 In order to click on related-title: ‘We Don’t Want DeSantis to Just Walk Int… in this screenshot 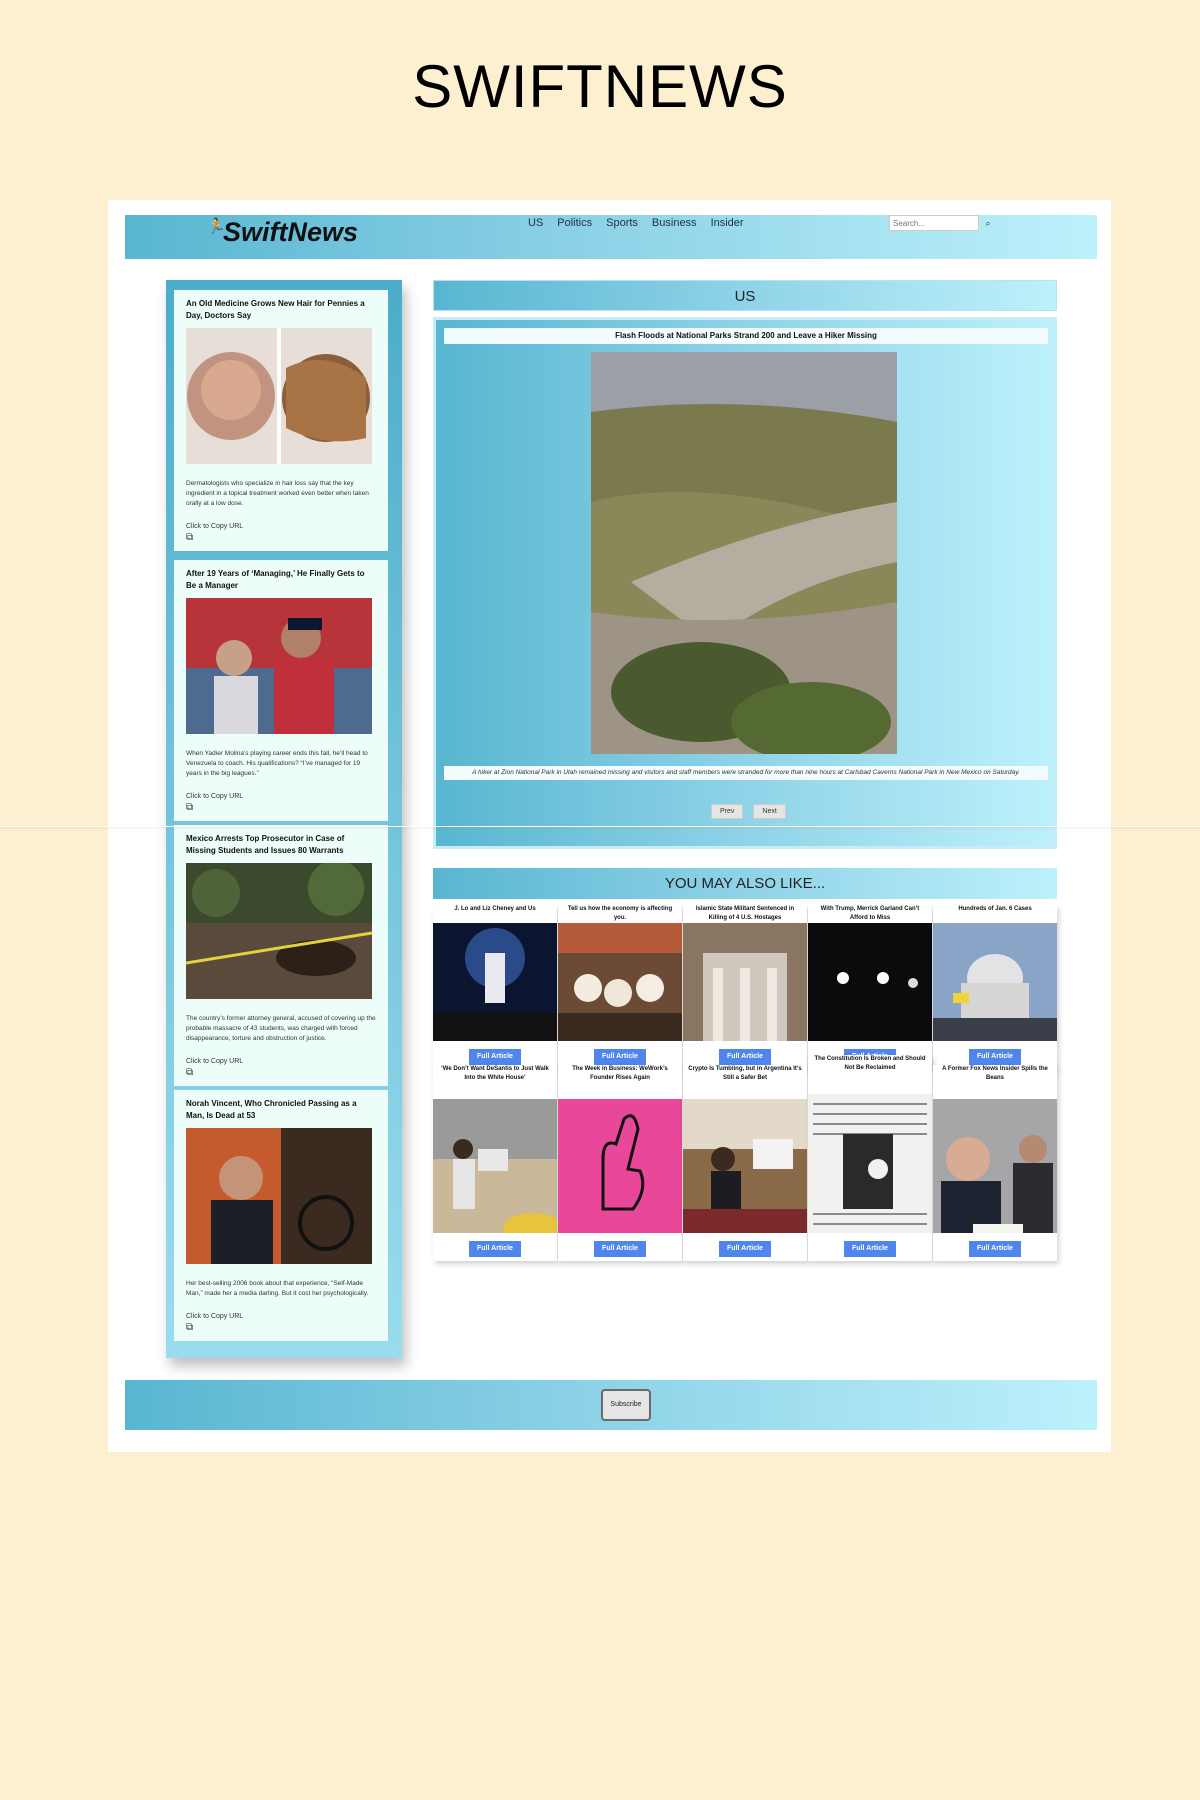, I will do `click(495, 1074)`.